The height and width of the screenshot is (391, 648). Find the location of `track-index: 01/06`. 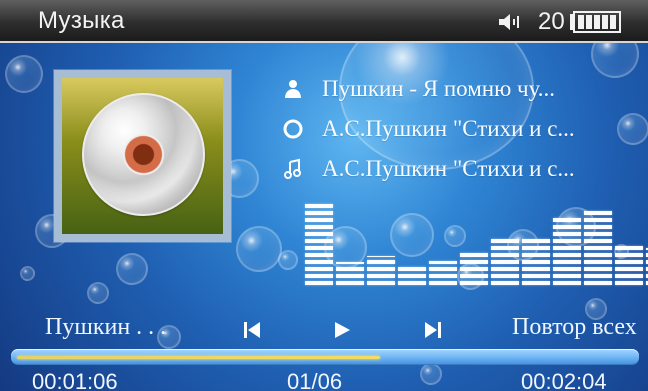

track-index: 01/06 is located at coordinates (315, 380).